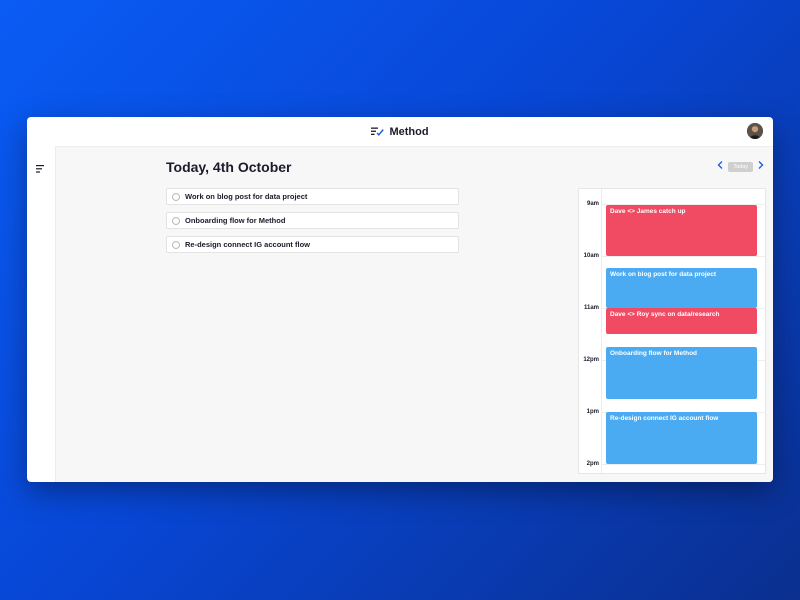  I want to click on user-avatar-icon, so click(755, 131).